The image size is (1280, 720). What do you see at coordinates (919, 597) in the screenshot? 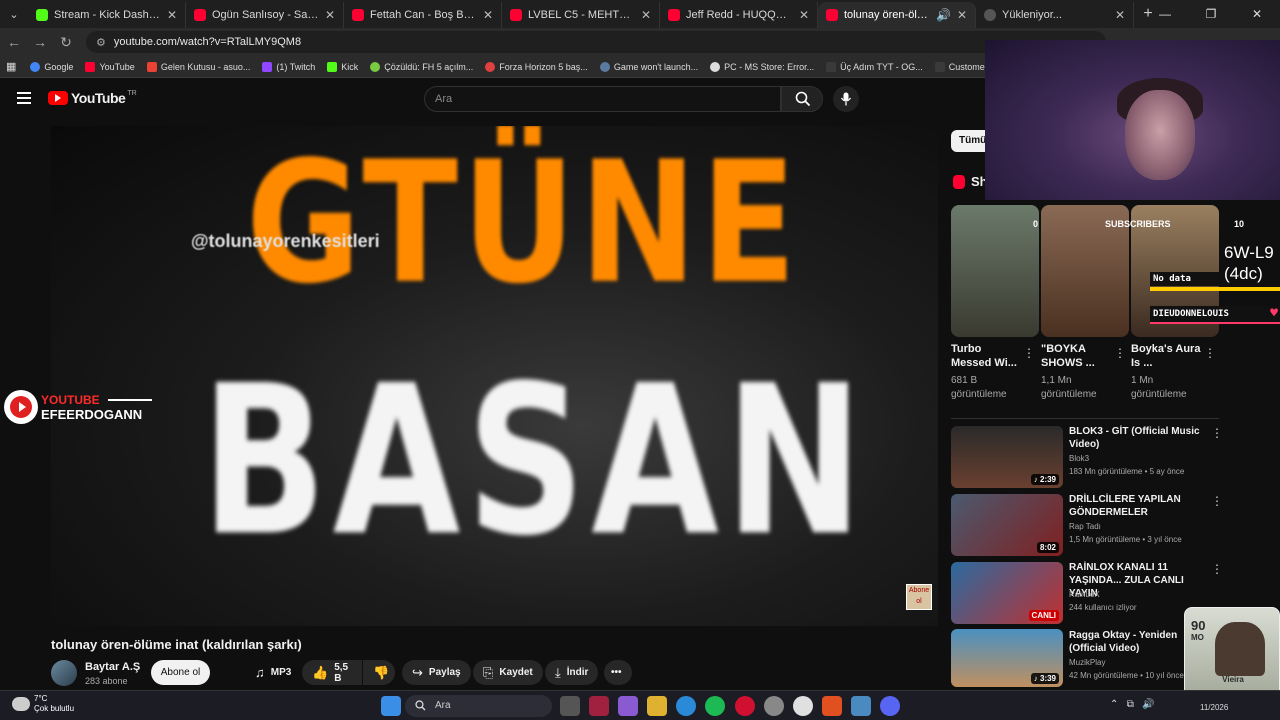
I see `subscribe-corner-badge: Abone ol` at bounding box center [919, 597].